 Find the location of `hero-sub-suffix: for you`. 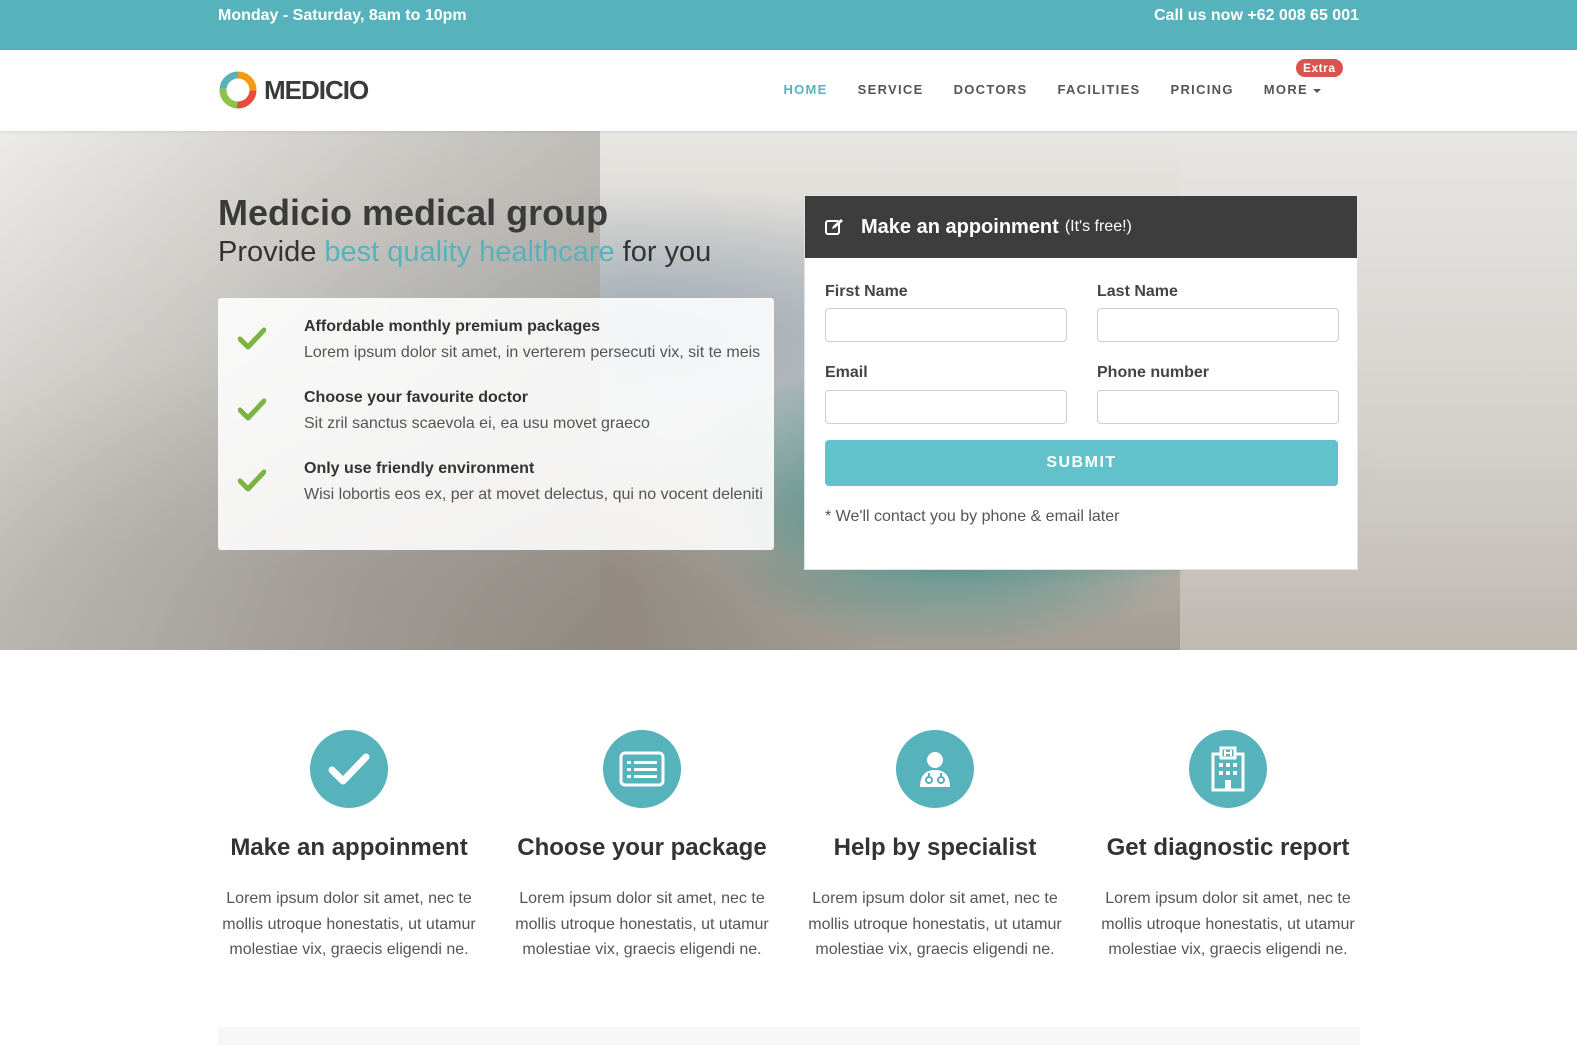

hero-sub-suffix: for you is located at coordinates (663, 252).